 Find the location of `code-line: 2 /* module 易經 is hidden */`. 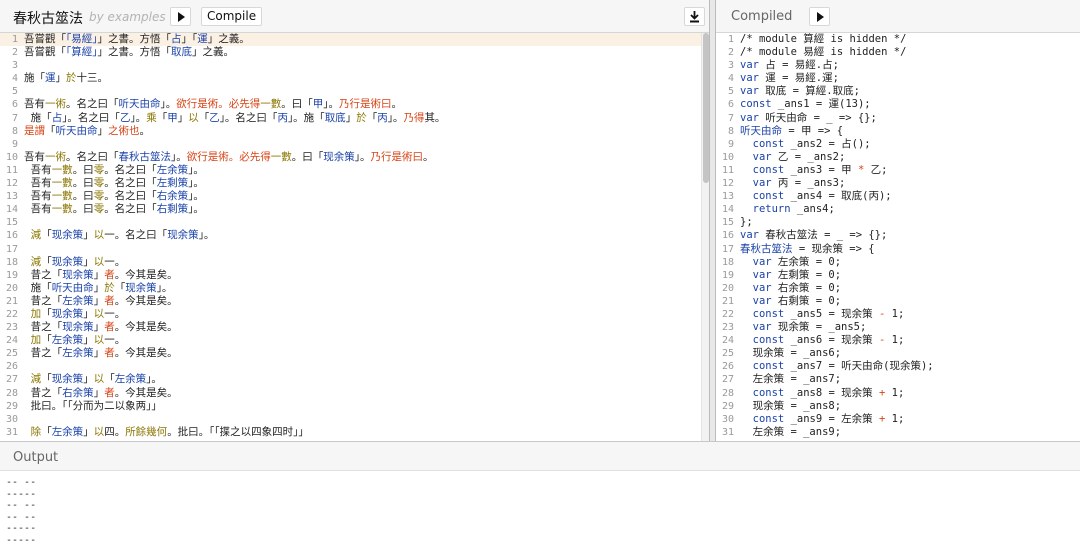

code-line: 2 /* module 易經 is hidden */ is located at coordinates (898, 52).